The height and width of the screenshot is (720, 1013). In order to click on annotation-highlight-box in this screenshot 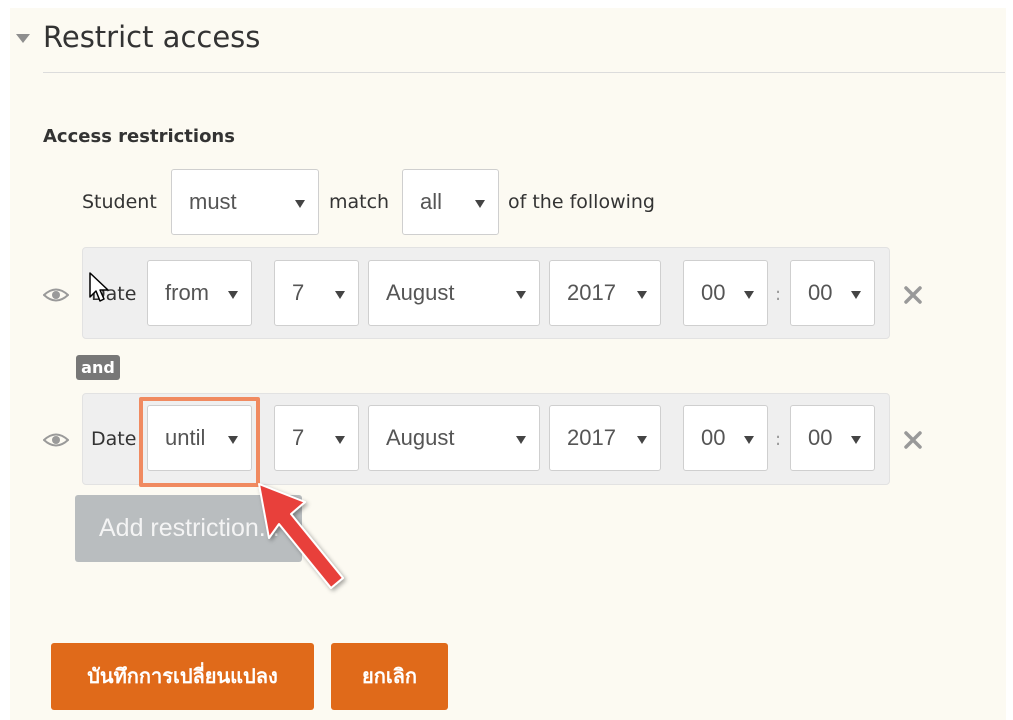, I will do `click(199, 442)`.